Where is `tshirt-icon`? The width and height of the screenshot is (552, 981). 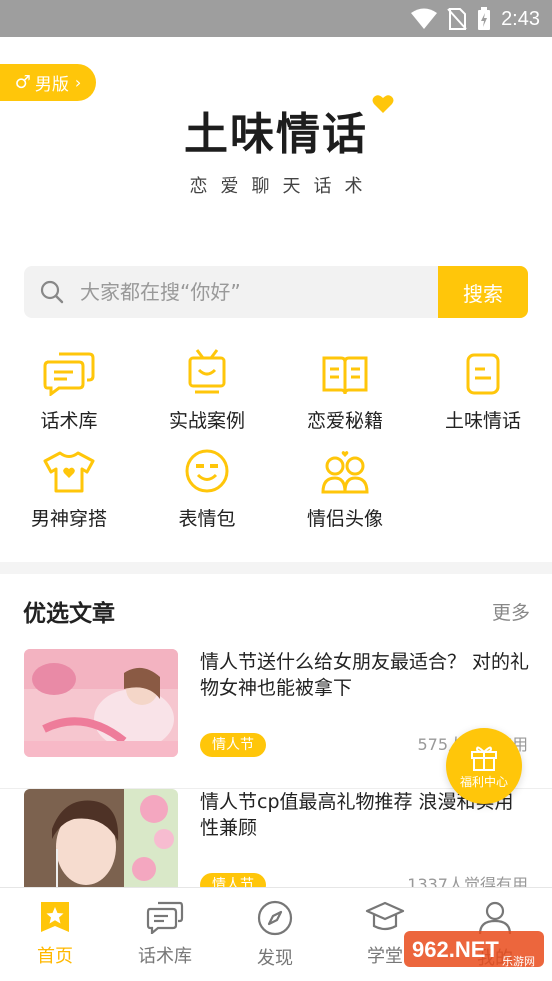 tshirt-icon is located at coordinates (69, 472).